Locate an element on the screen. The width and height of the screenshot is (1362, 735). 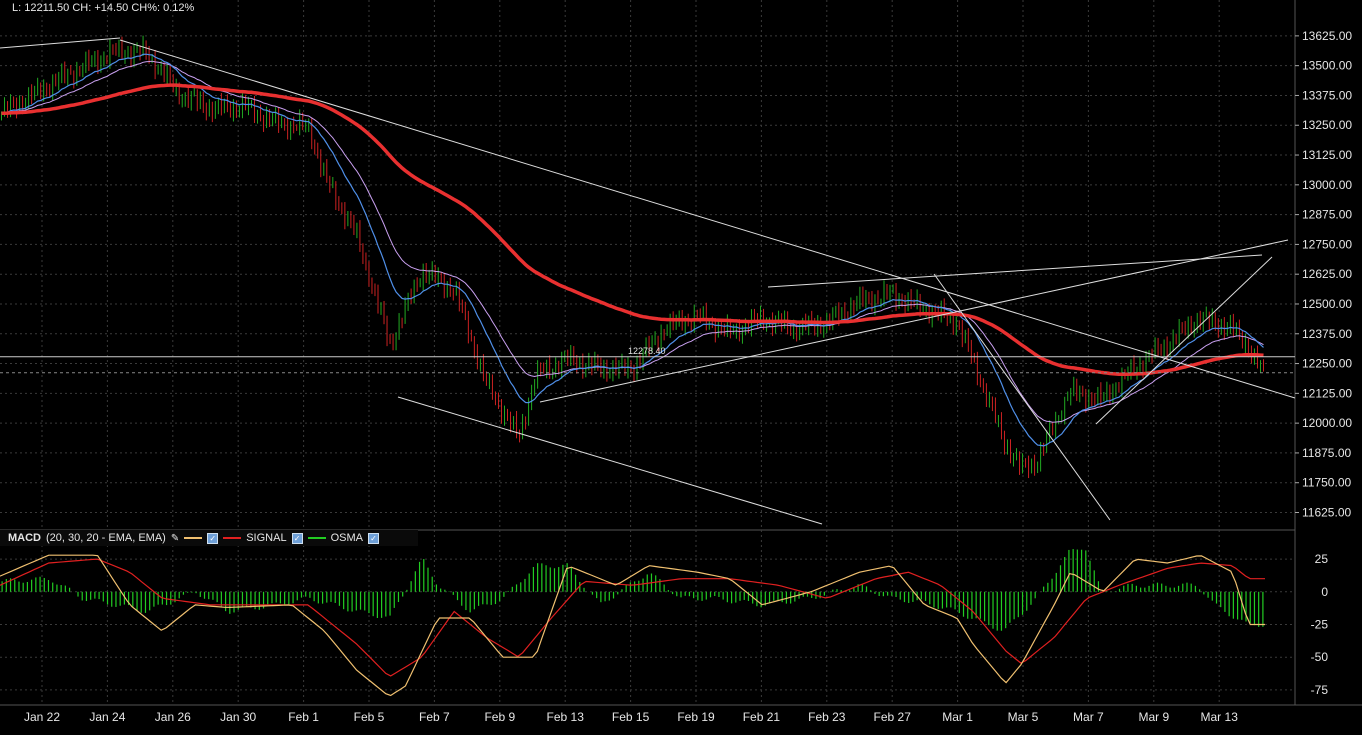
time-tick-label: Mar 5 is located at coordinates (1023, 717).